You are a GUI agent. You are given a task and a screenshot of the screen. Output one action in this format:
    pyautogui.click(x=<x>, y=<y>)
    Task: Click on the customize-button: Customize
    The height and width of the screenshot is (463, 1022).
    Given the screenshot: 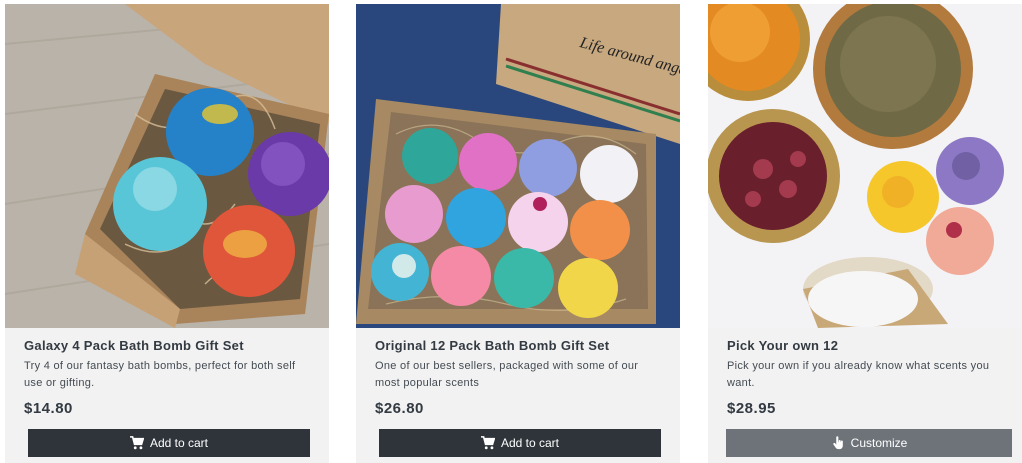 What is the action you would take?
    pyautogui.click(x=869, y=443)
    